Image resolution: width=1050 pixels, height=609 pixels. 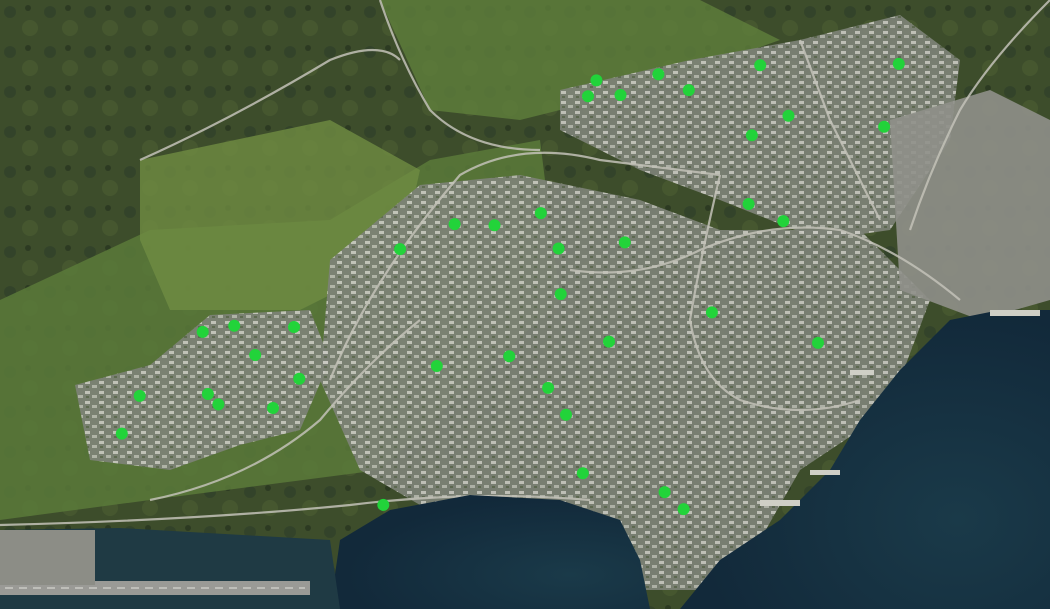 What do you see at coordinates (970, 205) in the screenshot?
I see `east-industrial-area` at bounding box center [970, 205].